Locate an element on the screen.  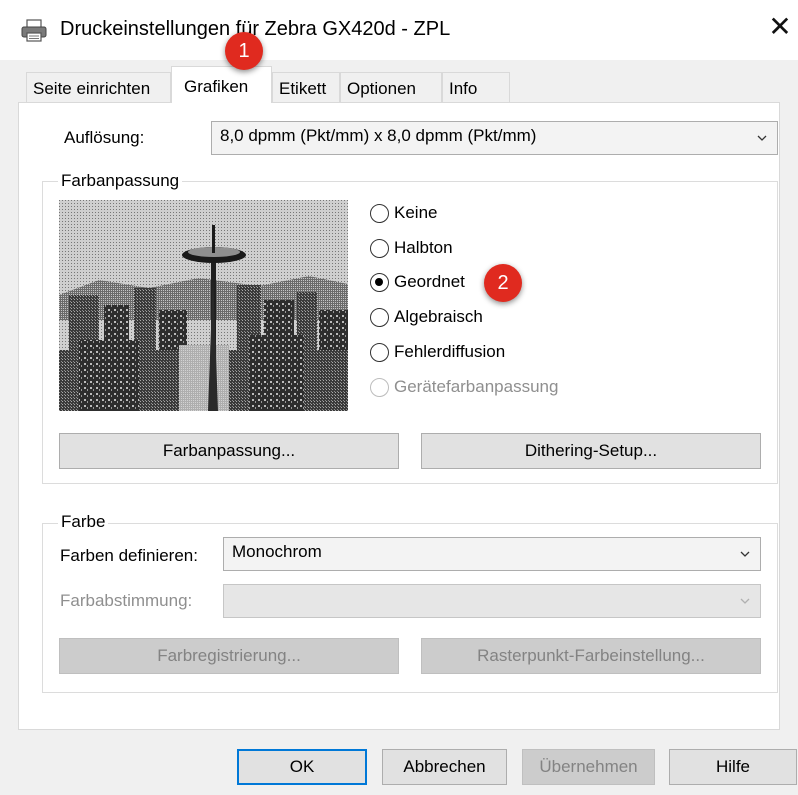
radio-selected-dot is located at coordinates (379, 282).